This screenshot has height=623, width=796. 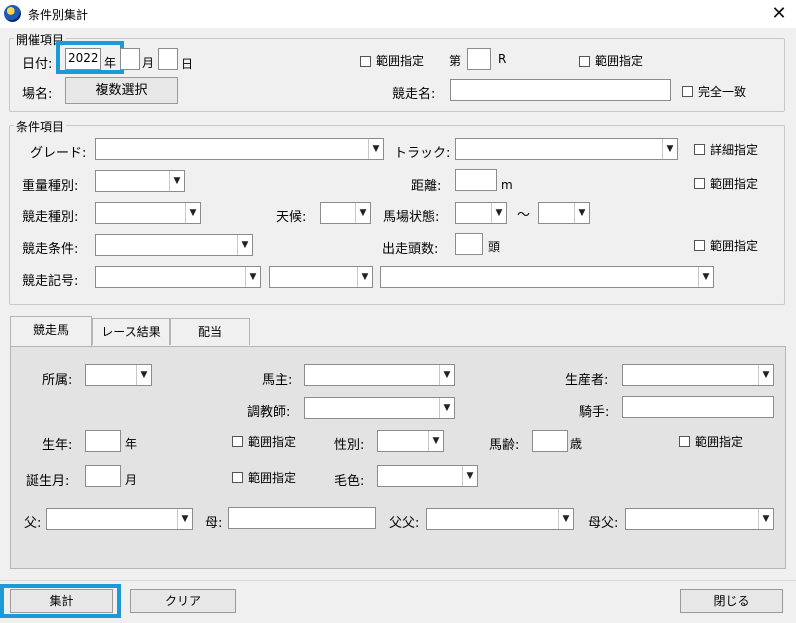 What do you see at coordinates (698, 375) in the screenshot?
I see `breeder-select: ▼` at bounding box center [698, 375].